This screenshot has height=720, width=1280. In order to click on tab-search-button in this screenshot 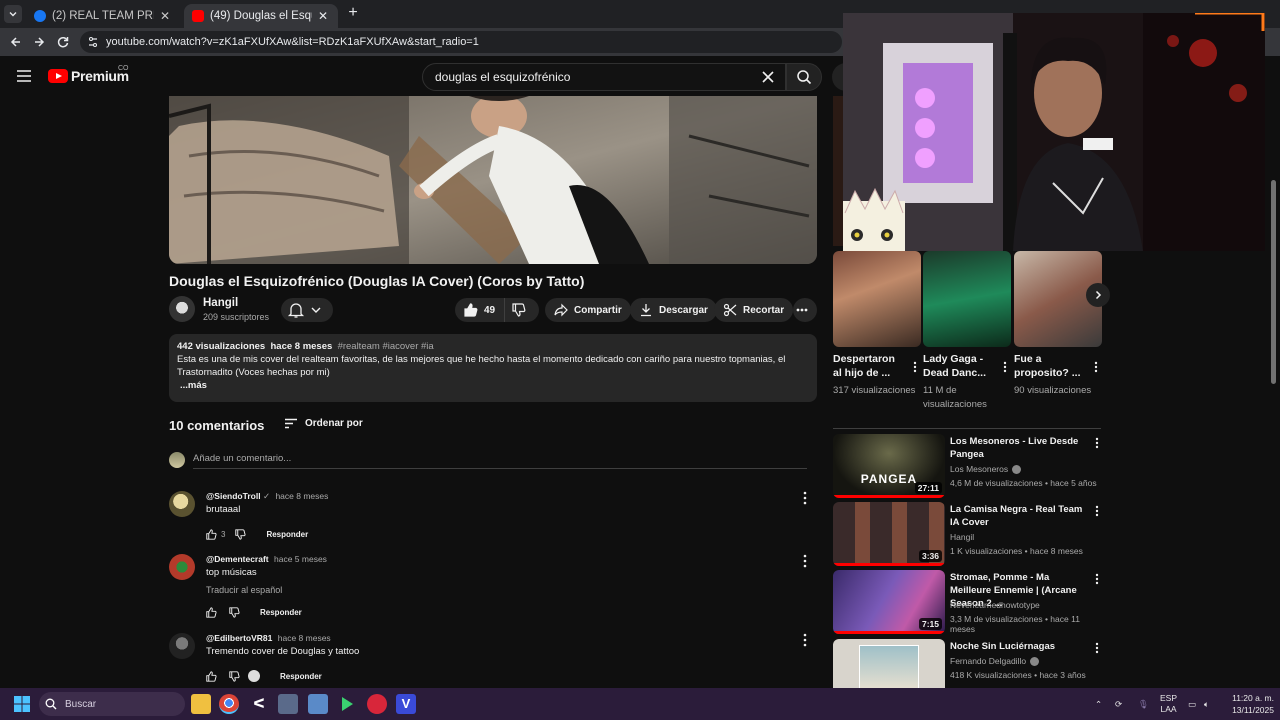, I will do `click(13, 14)`.